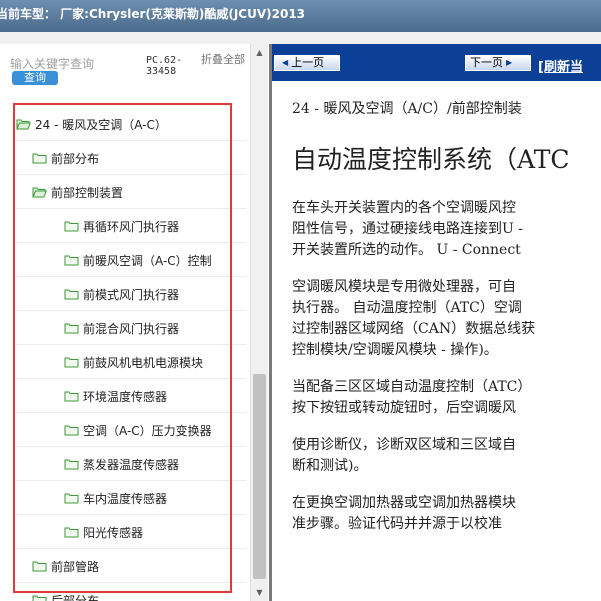  I want to click on tree-item: 空调（A-C）压力变换器, so click(131, 430).